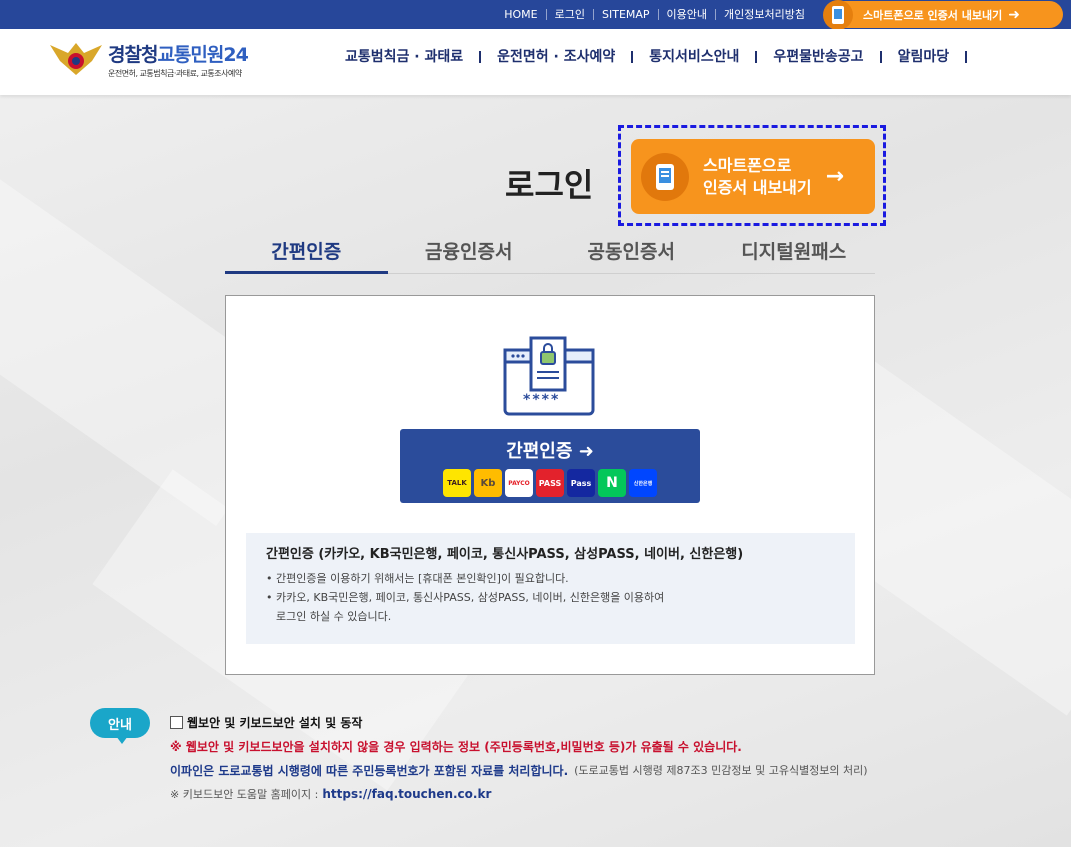  Describe the element at coordinates (688, 14) in the screenshot. I see `guide-link: 이용안내` at that location.